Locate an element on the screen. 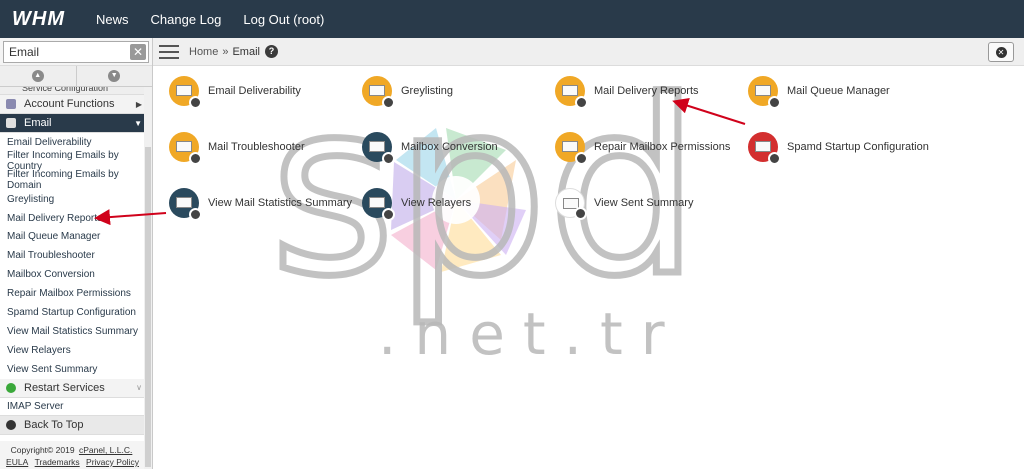 The image size is (1024, 469). news-link: News is located at coordinates (112, 19).